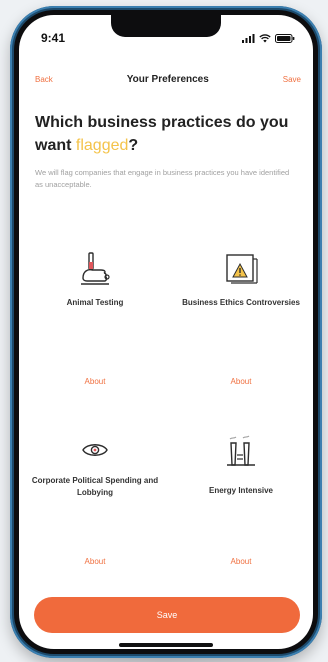  I want to click on page-title: Your Preferences, so click(167, 79).